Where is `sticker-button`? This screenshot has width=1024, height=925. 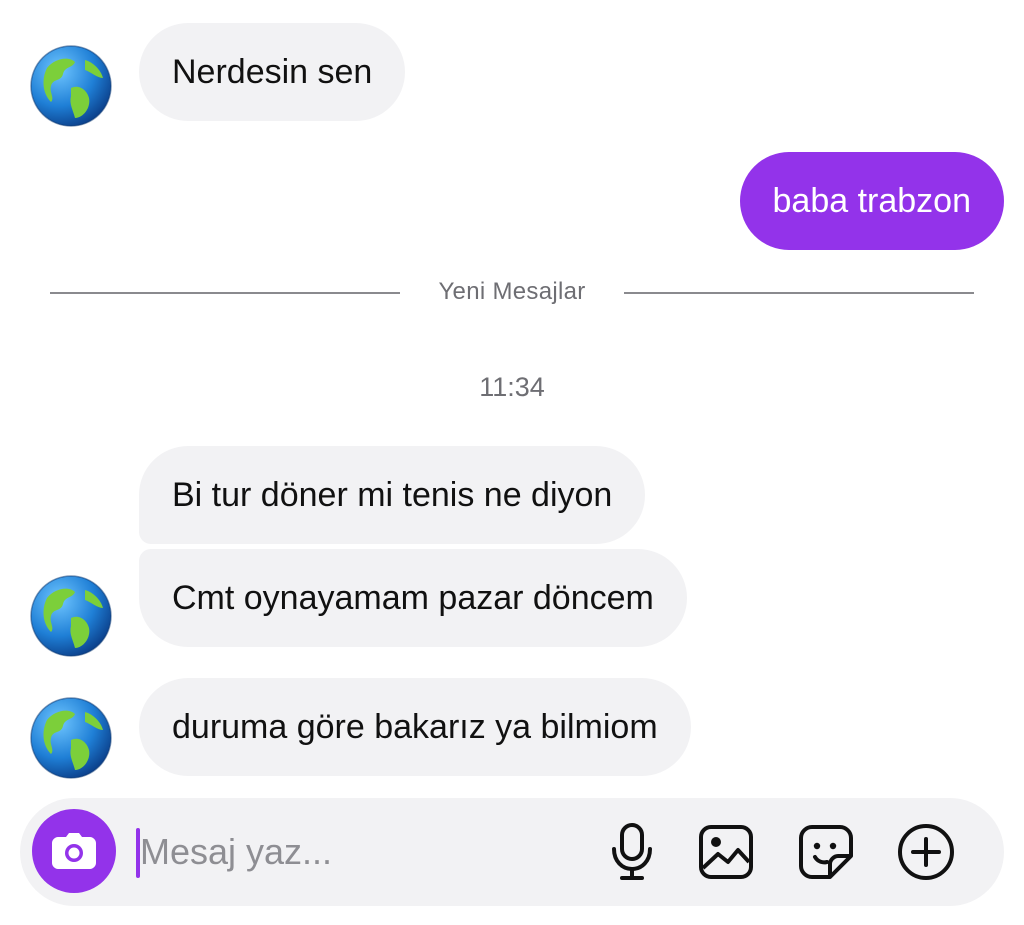
sticker-button is located at coordinates (826, 852).